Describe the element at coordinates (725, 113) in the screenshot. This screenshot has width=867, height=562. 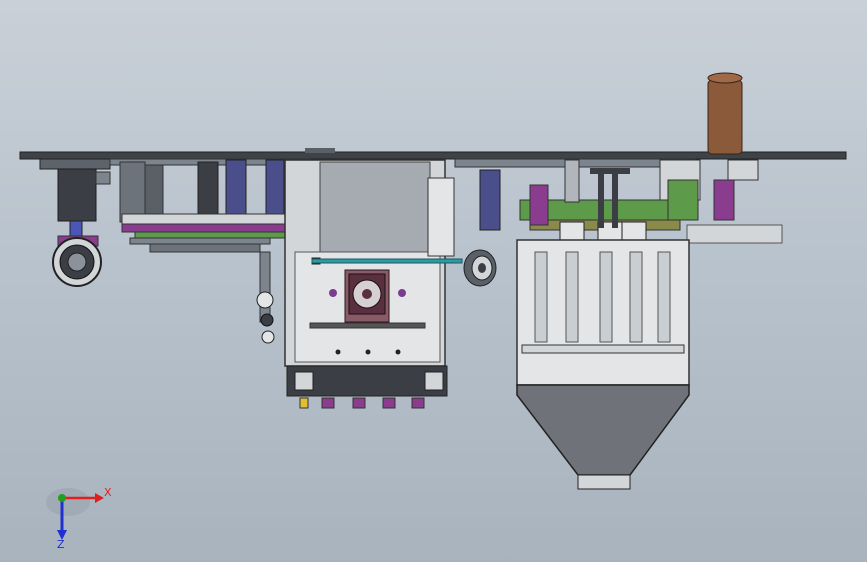
I see `copper-cylinder` at that location.